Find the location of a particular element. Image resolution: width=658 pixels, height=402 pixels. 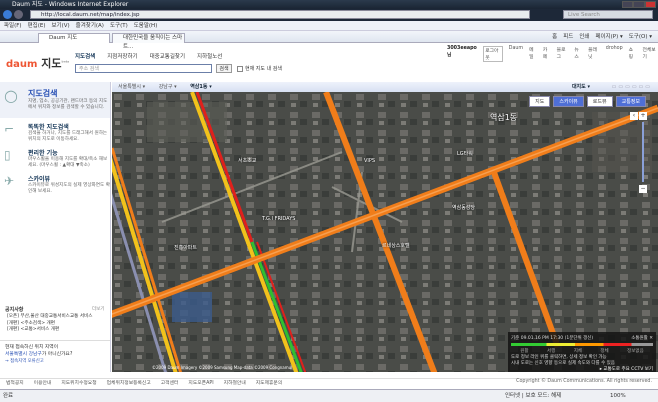

notice-more: 더보기 is located at coordinates (98, 309).